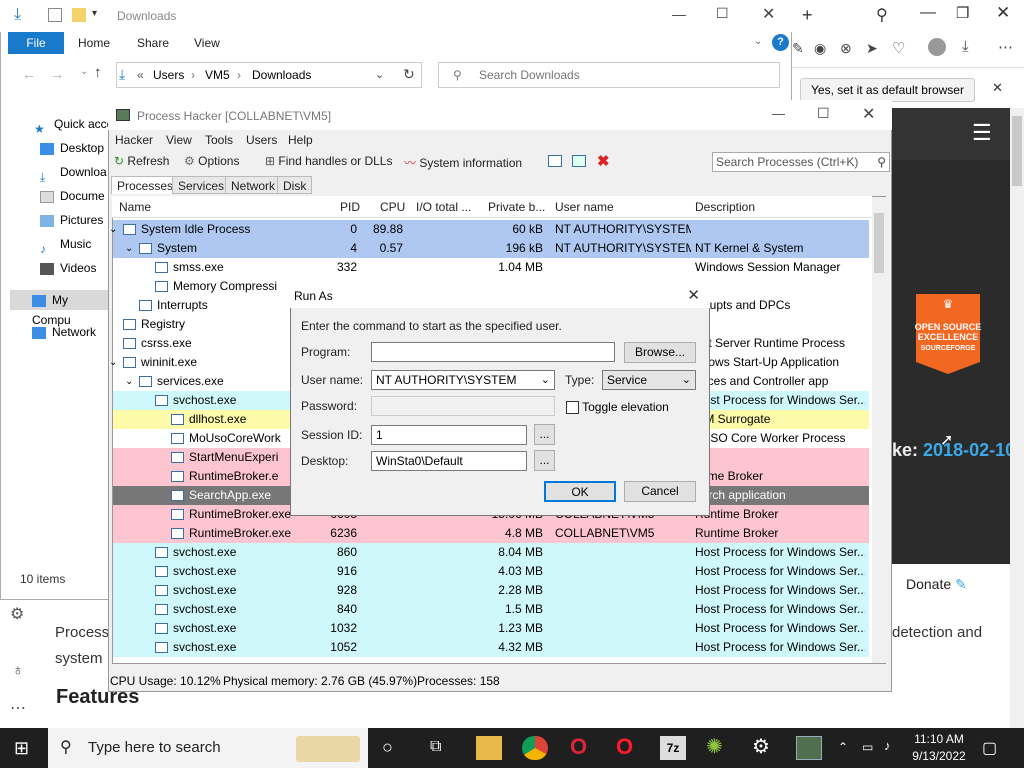 The height and width of the screenshot is (768, 1024). What do you see at coordinates (898, 48) in the screenshot?
I see `heart-icon: ♡` at bounding box center [898, 48].